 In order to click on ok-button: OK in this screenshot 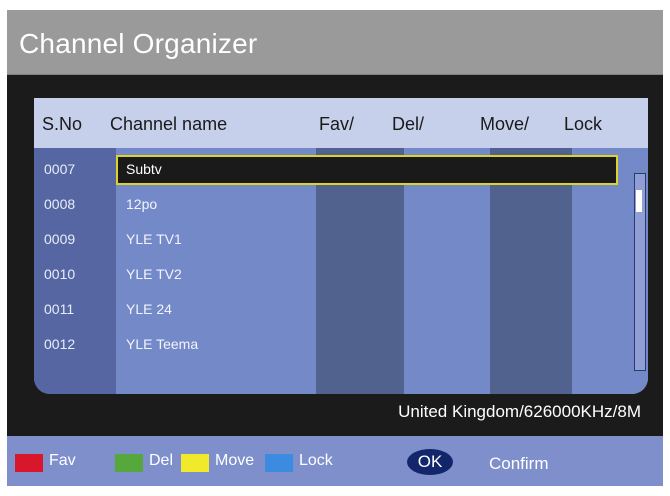, I will do `click(430, 462)`.